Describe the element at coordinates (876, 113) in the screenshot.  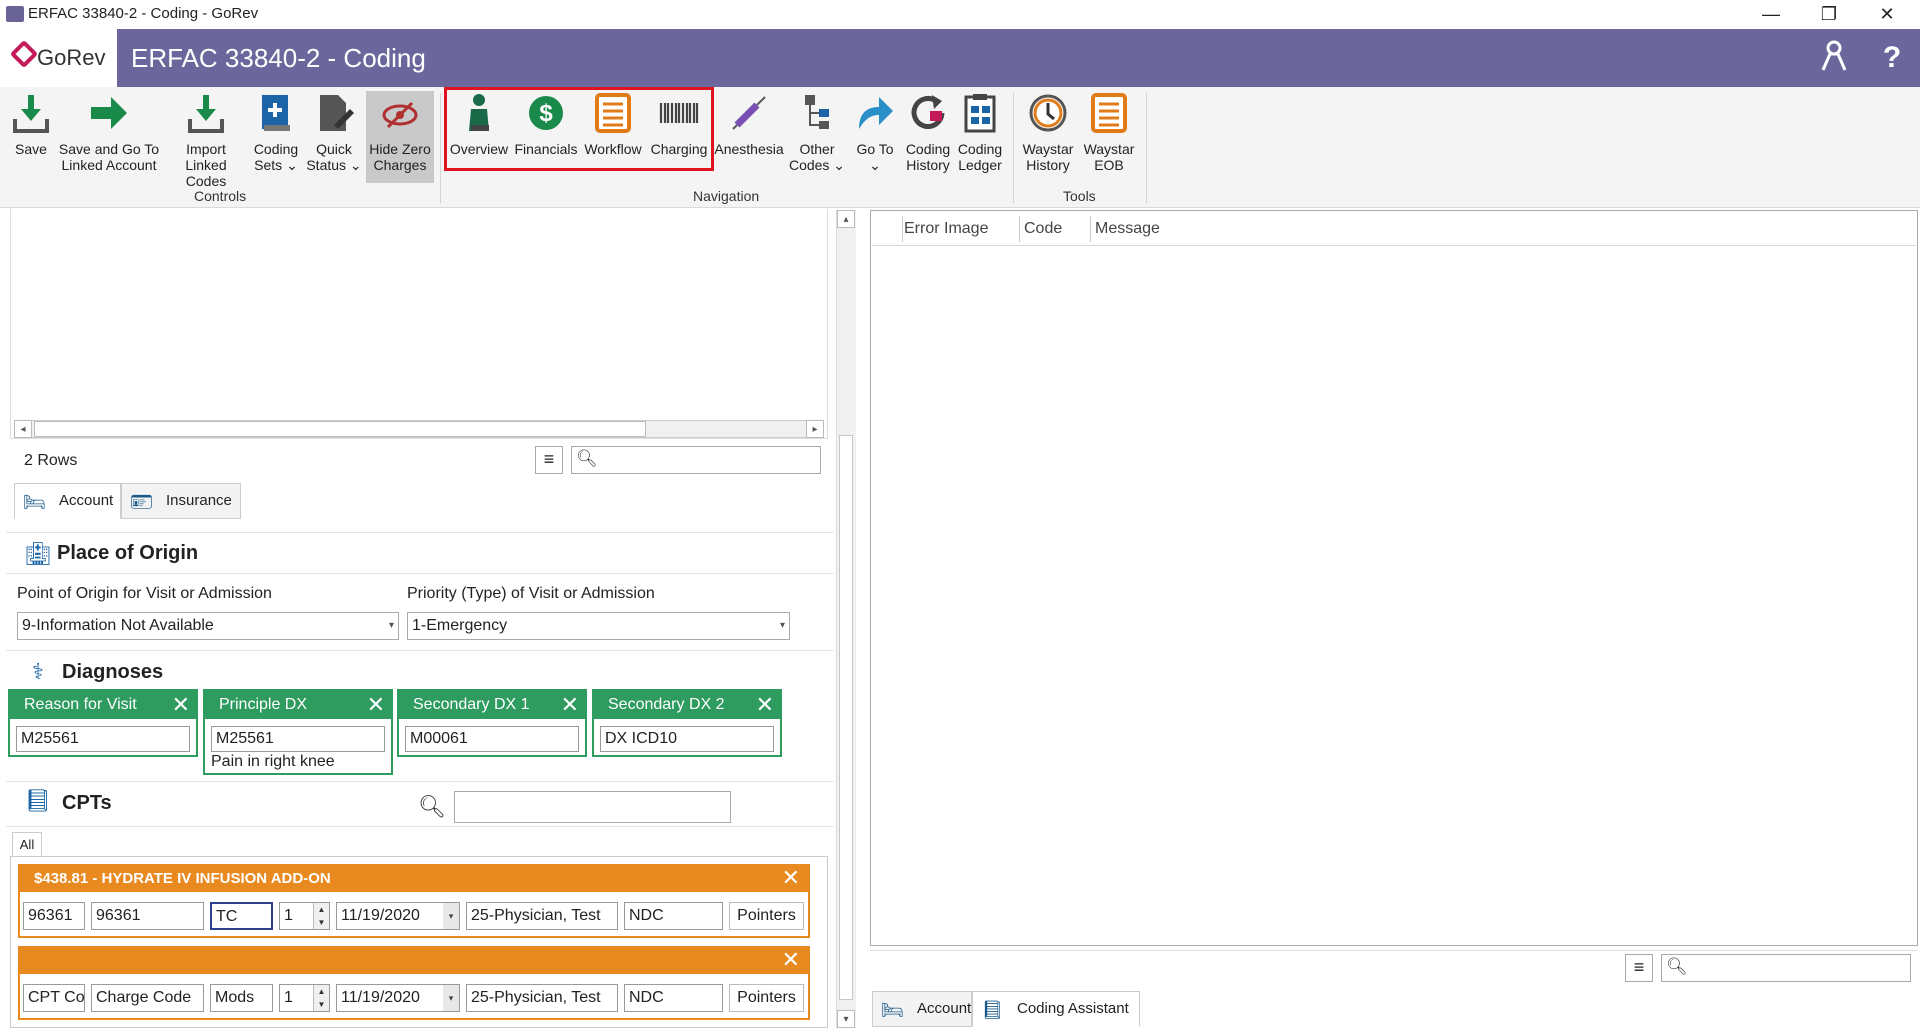
I see `share-arrow-icon` at that location.